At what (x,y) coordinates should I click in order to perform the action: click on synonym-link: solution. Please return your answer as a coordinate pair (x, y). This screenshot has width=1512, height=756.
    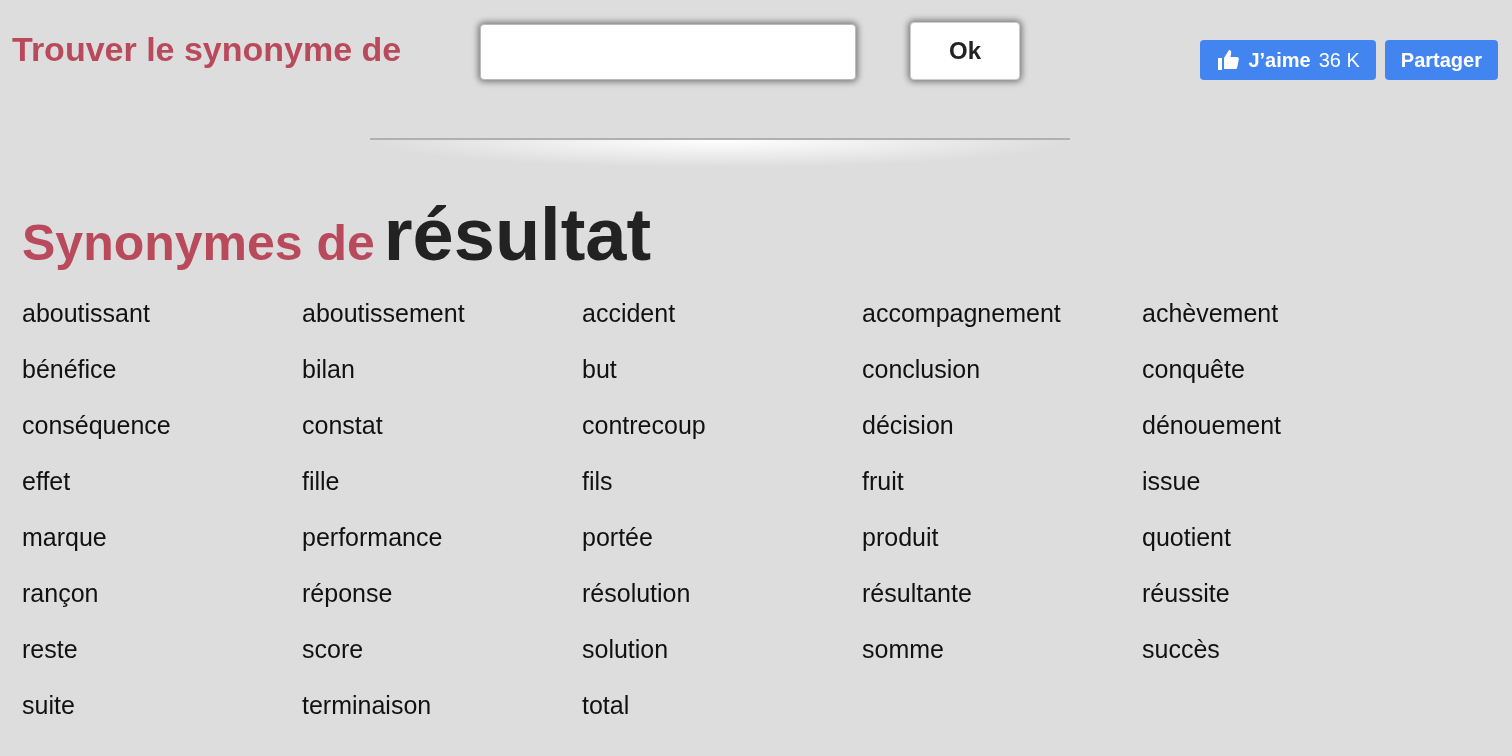
    Looking at the image, I should click on (625, 650).